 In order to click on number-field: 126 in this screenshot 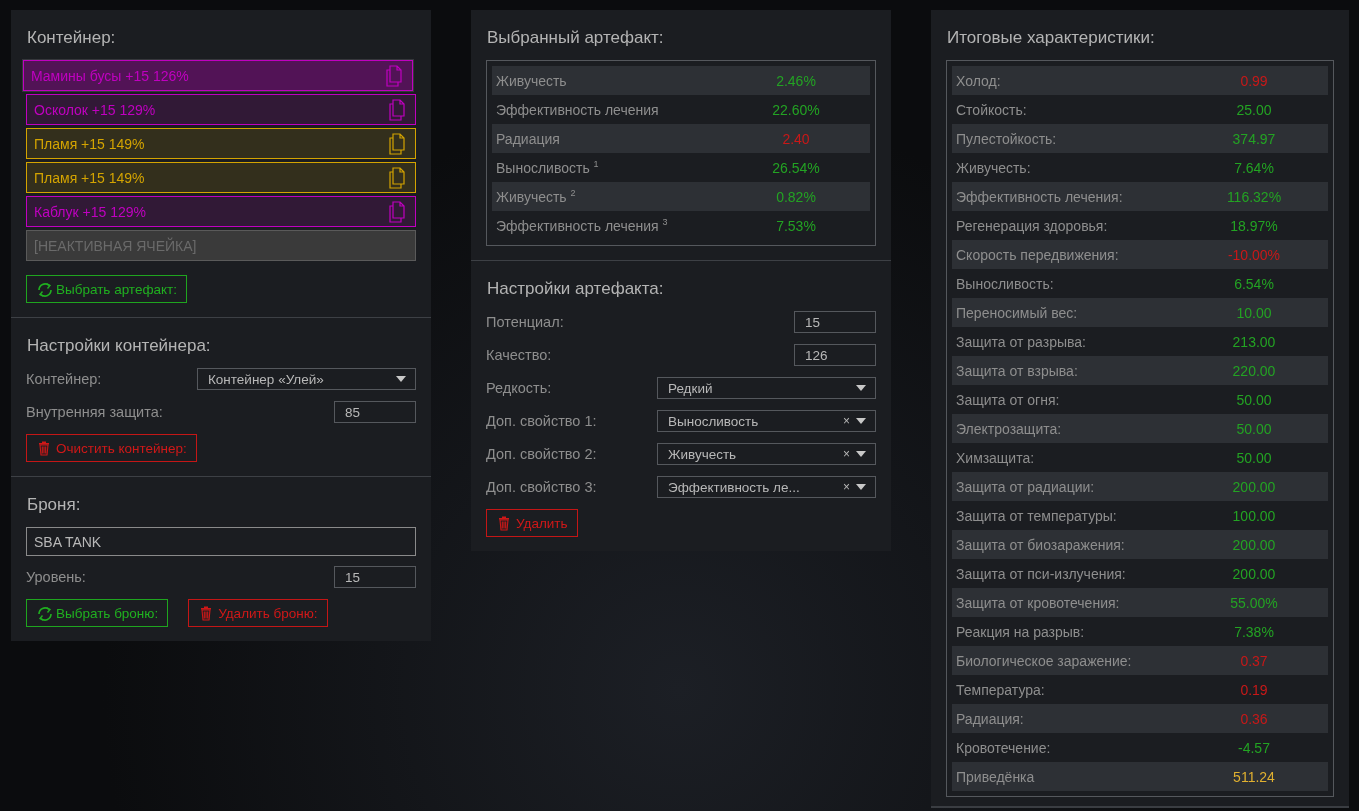, I will do `click(835, 355)`.